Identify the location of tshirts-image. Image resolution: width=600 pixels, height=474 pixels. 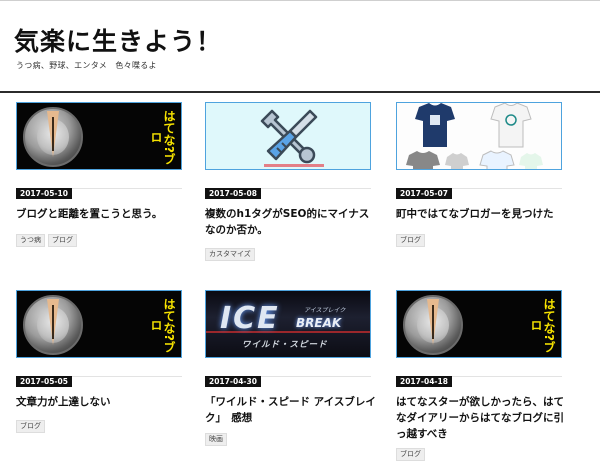
(479, 136).